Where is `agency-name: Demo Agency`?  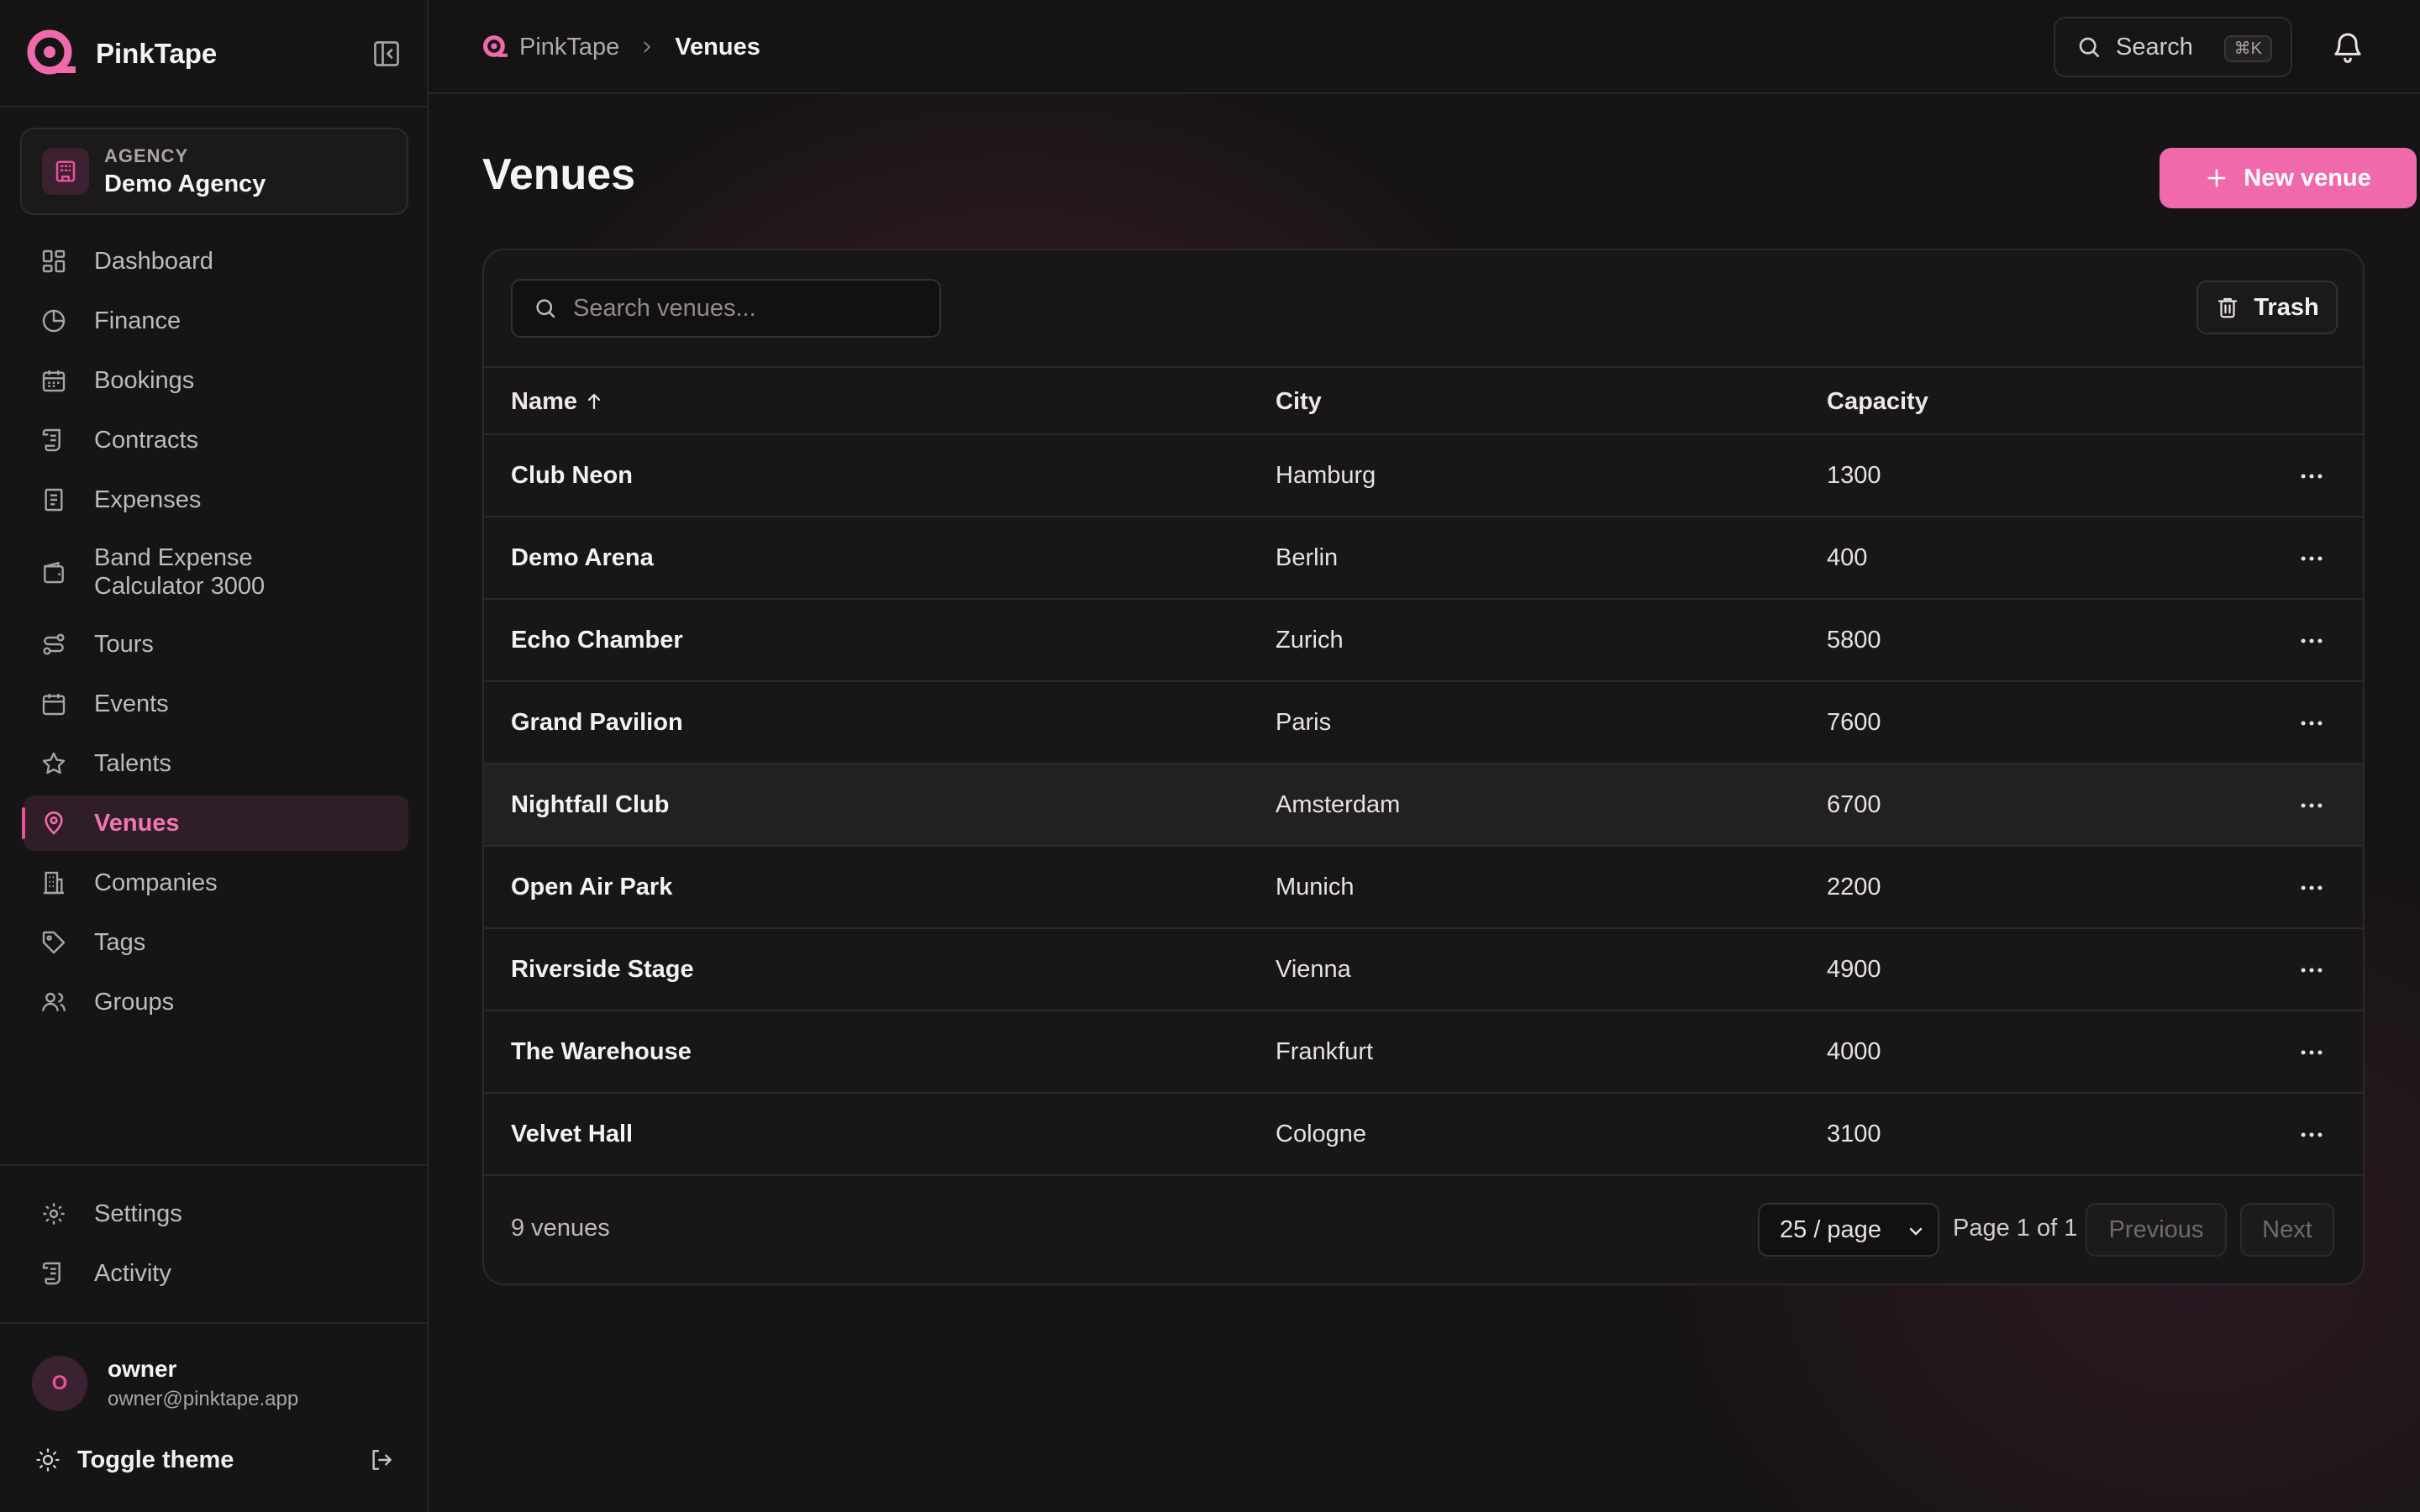
agency-name: Demo Agency is located at coordinates (185, 183).